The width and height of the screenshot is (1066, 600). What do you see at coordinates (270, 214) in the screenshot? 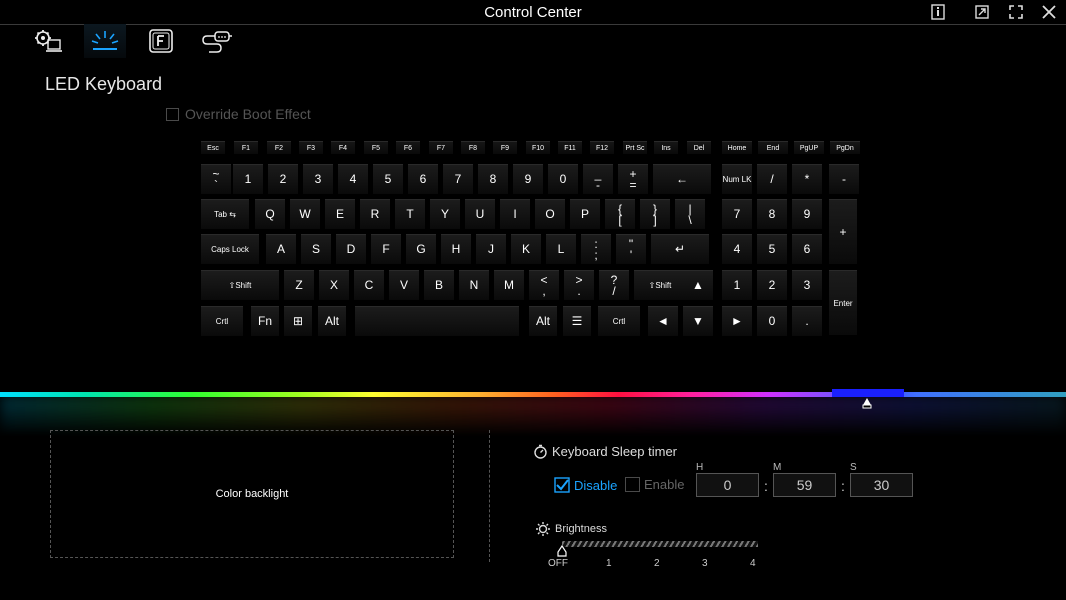
I see `key: Q` at bounding box center [270, 214].